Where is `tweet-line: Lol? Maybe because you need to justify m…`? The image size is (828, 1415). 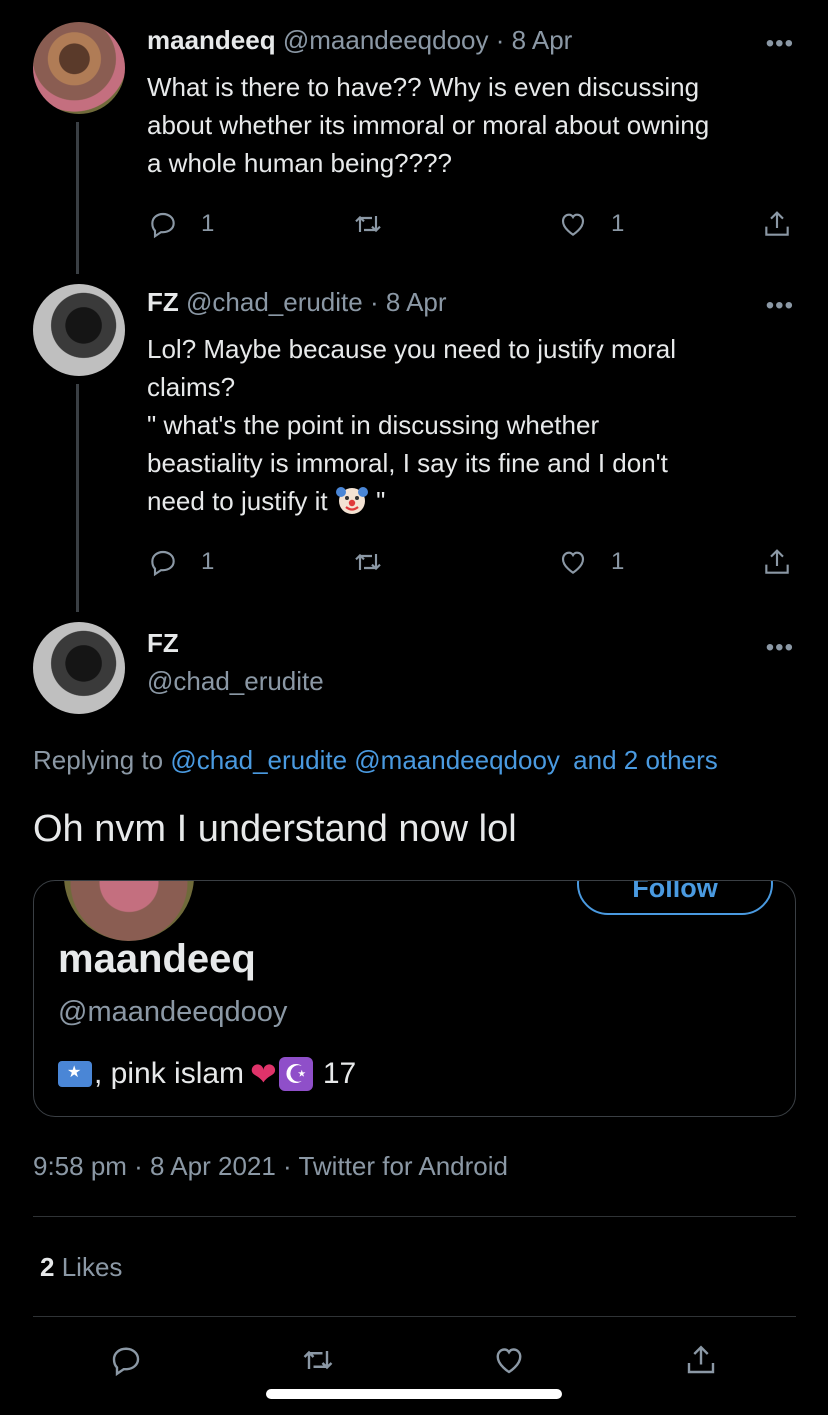
tweet-line: Lol? Maybe because you need to justify m… is located at coordinates (411, 349).